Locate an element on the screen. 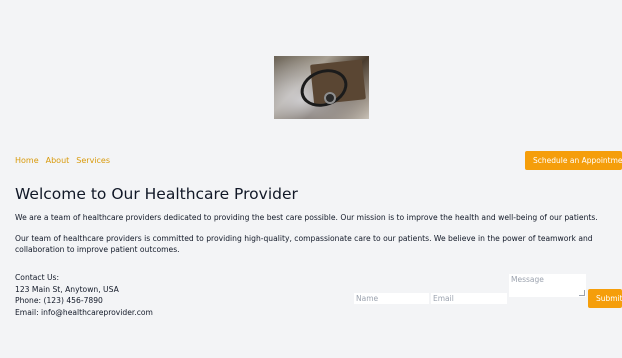 The width and height of the screenshot is (622, 358). main-nav: Home About Services is located at coordinates (62, 160).